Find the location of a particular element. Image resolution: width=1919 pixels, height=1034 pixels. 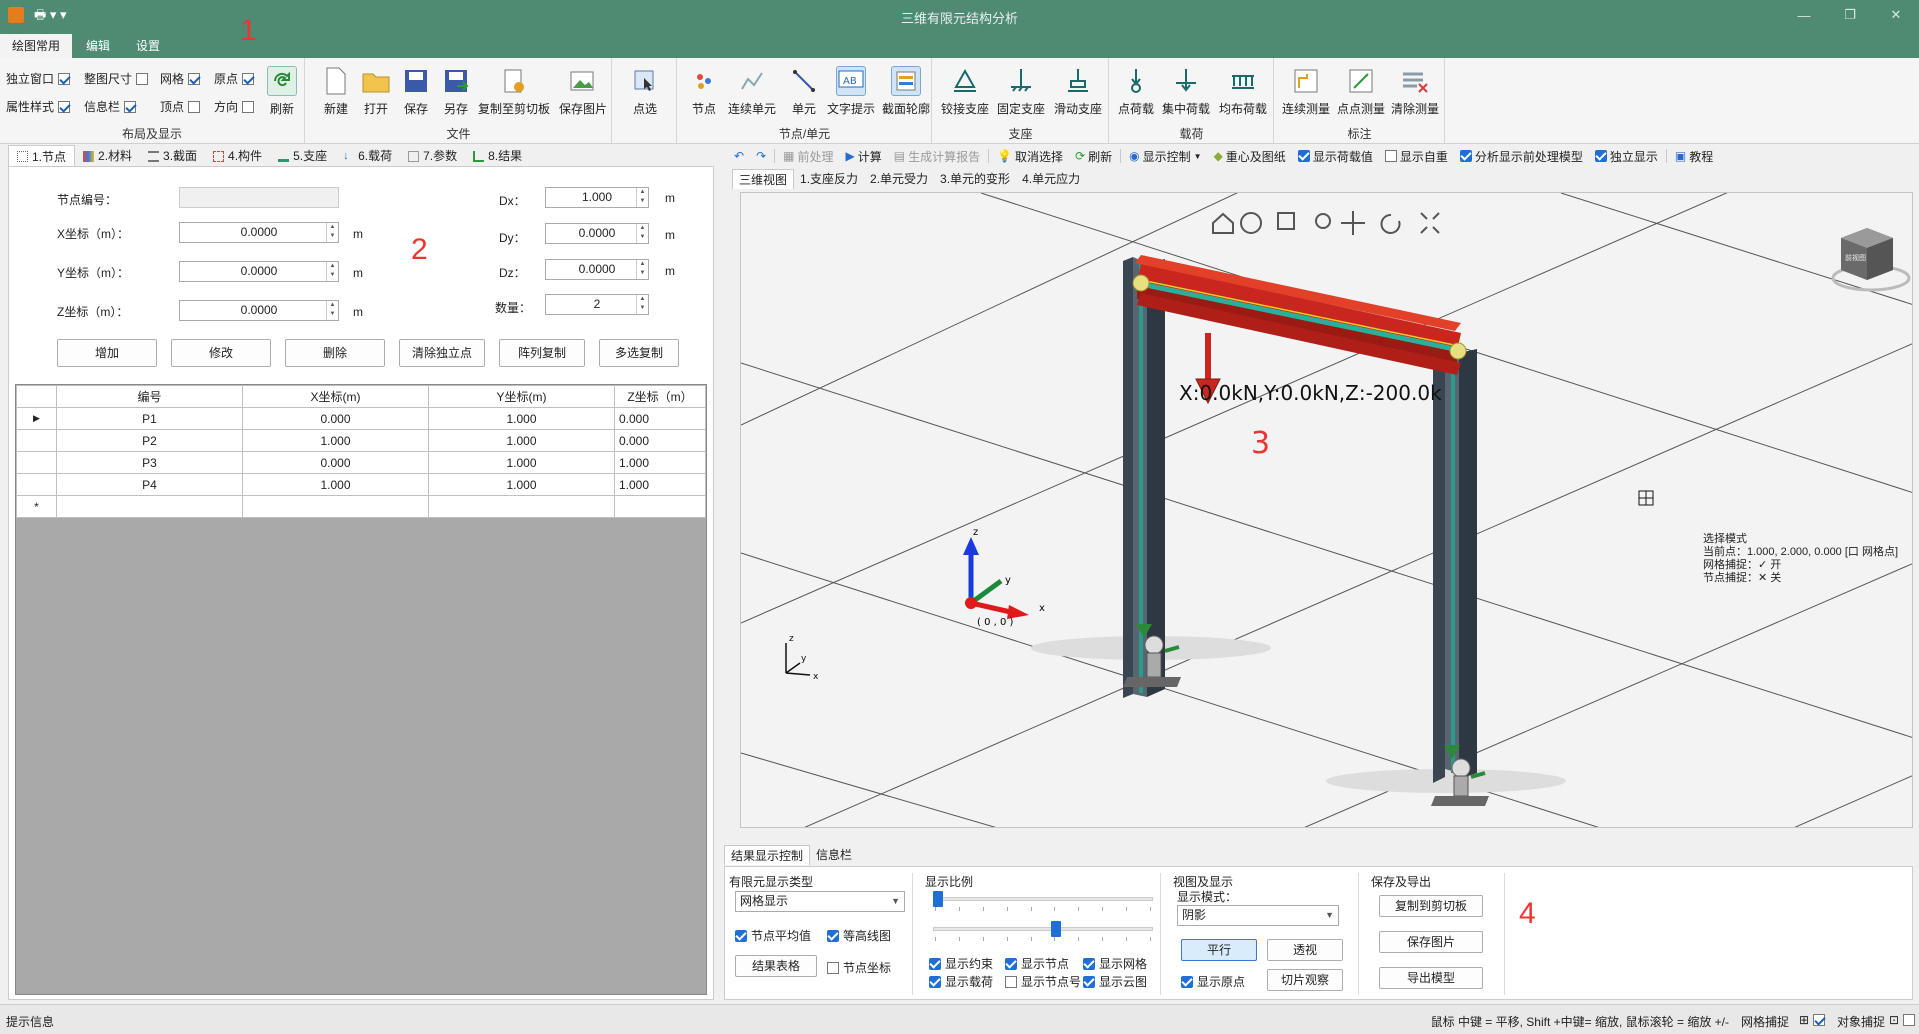

table-row: P3 0.000 1.000 1.000 is located at coordinates (361, 462).